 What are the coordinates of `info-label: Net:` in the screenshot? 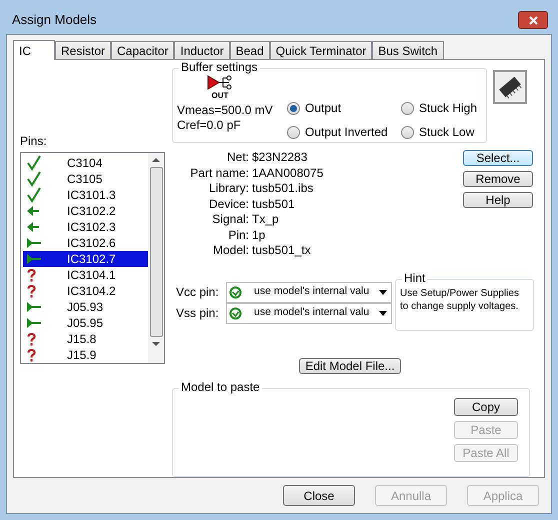 It's located at (238, 158).